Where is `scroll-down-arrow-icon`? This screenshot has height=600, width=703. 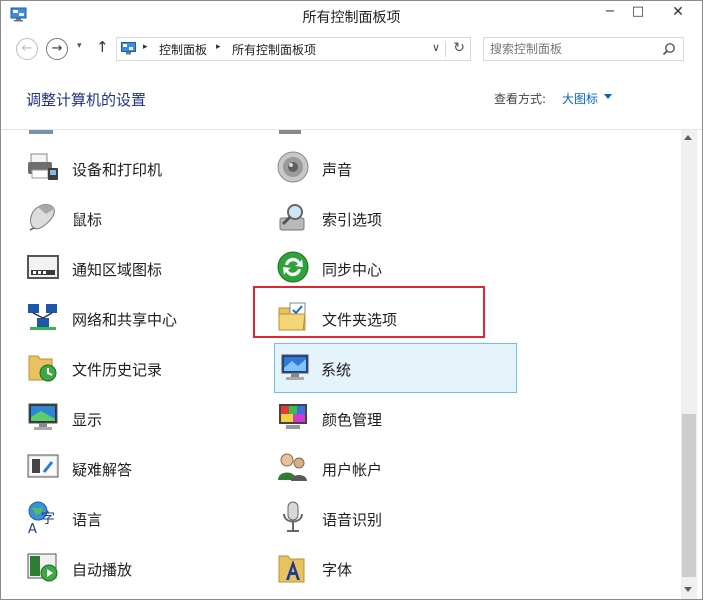 scroll-down-arrow-icon is located at coordinates (688, 589).